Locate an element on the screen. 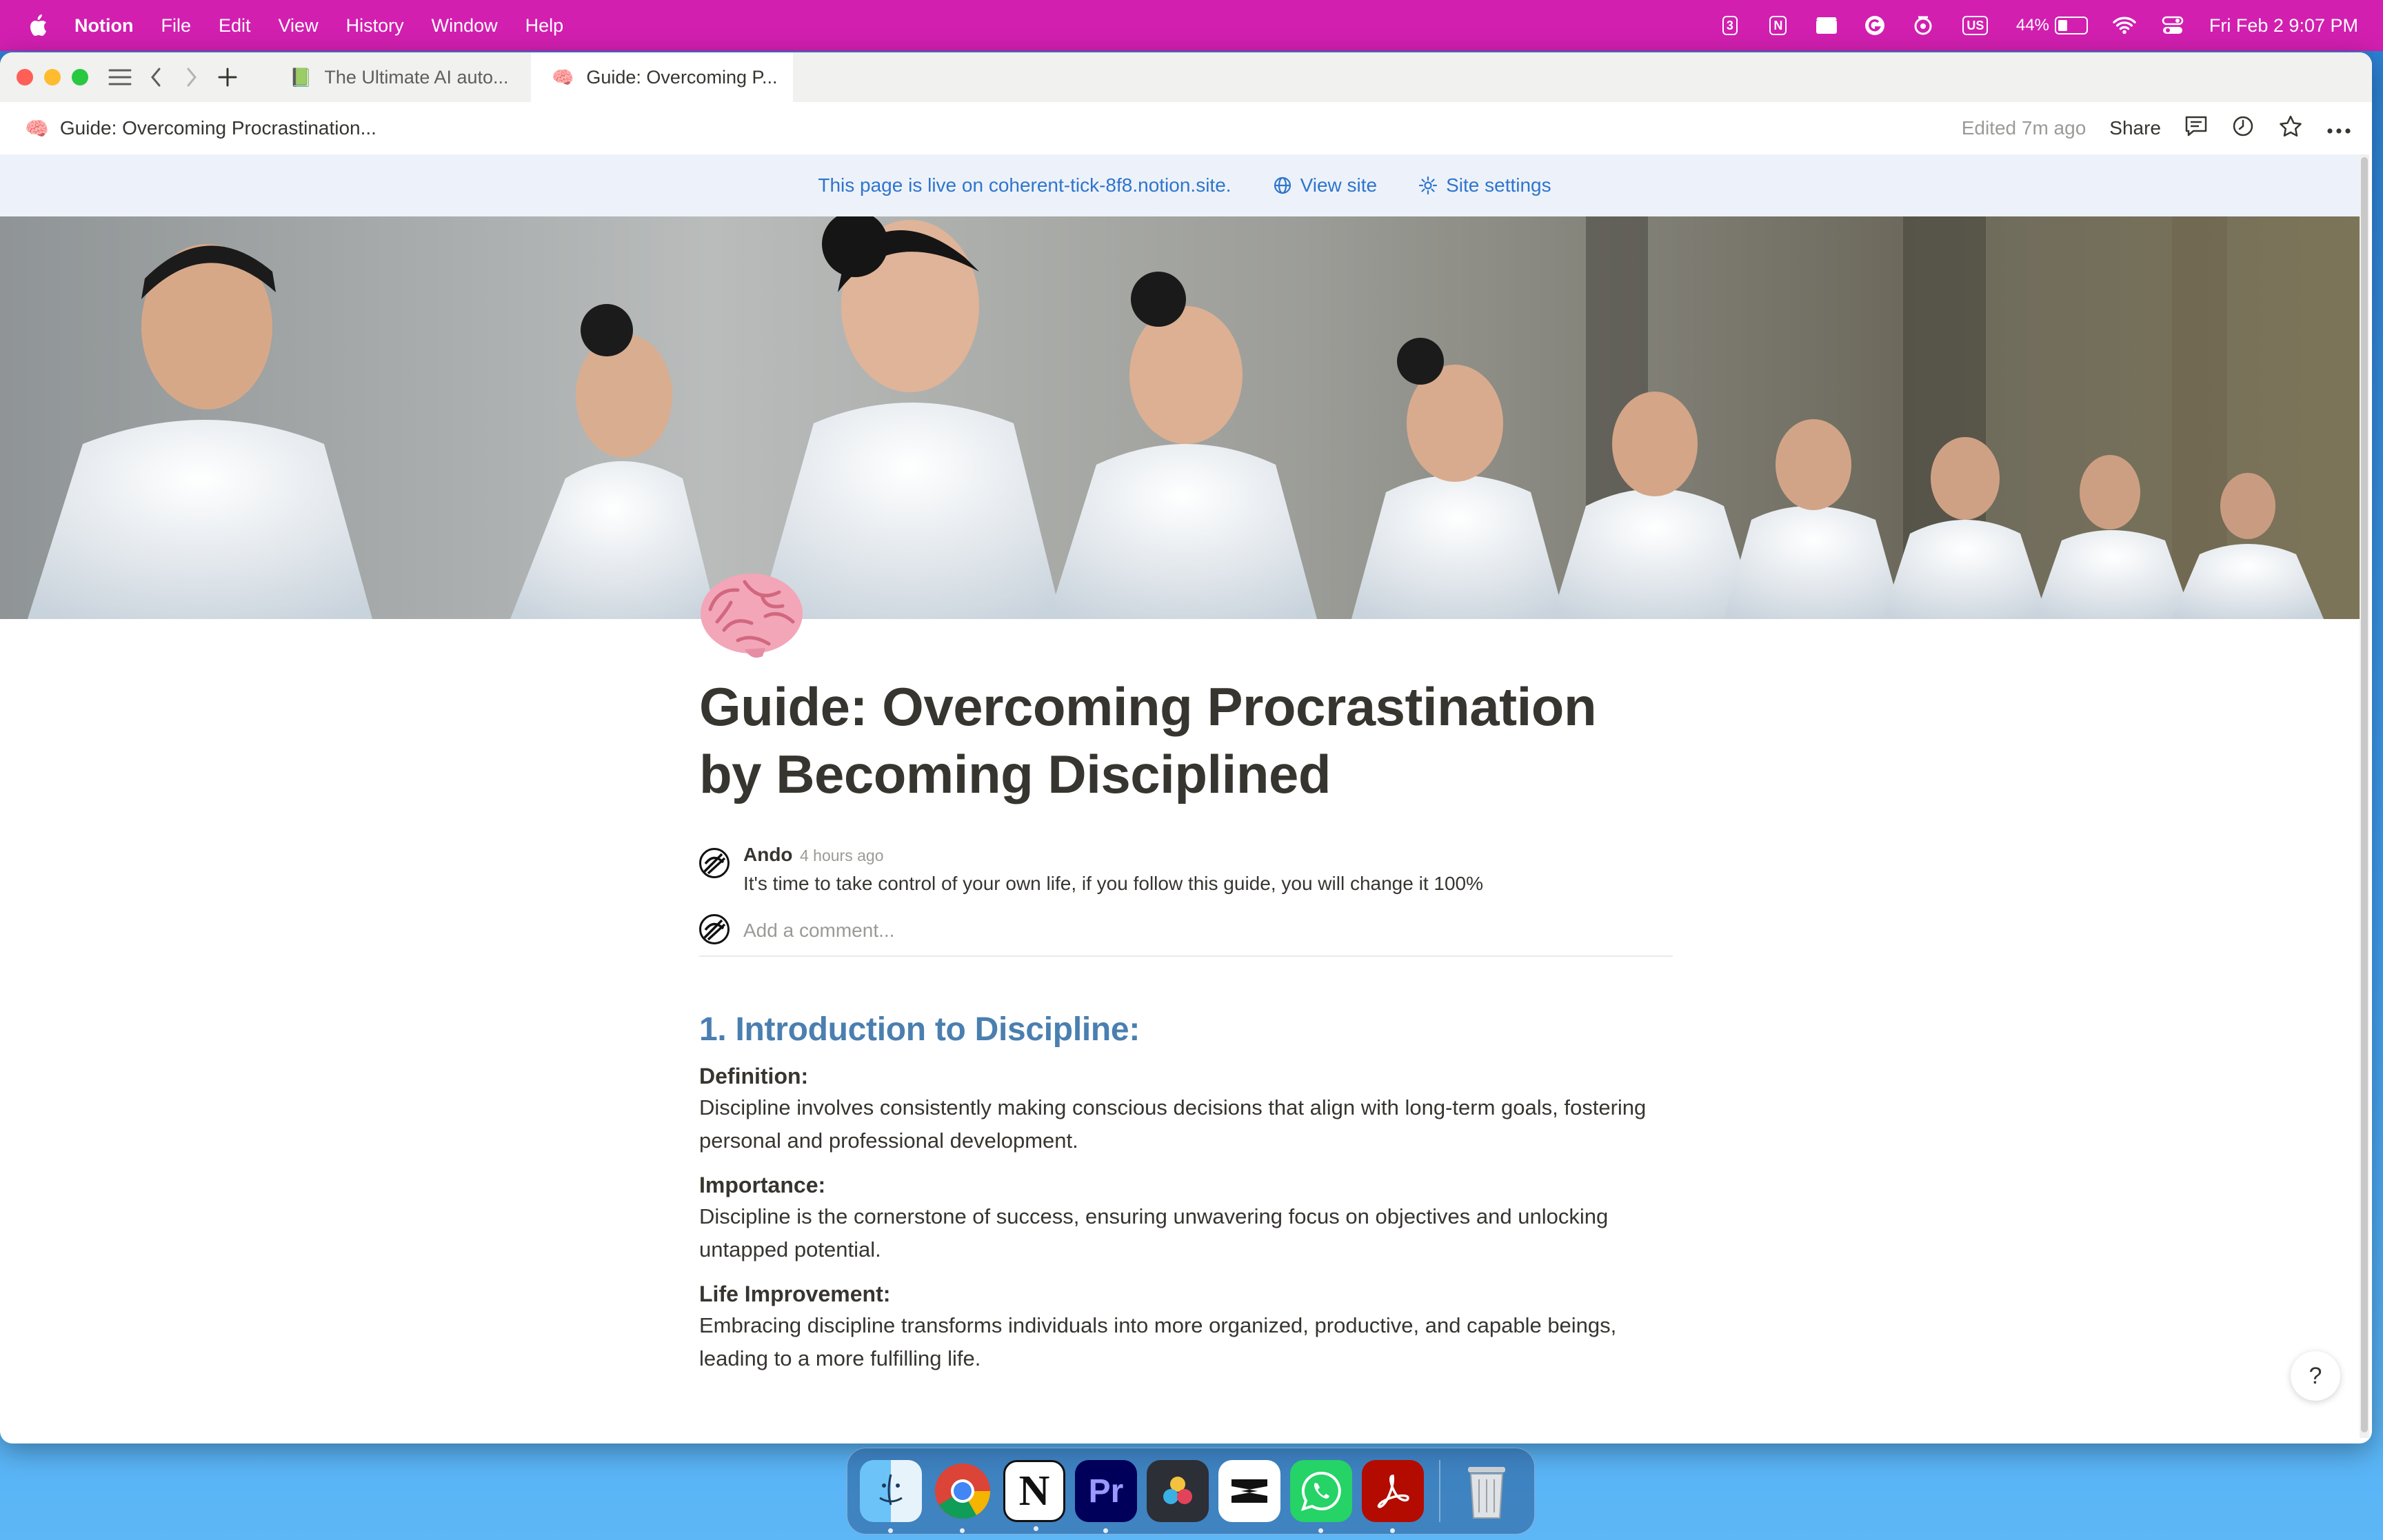 The width and height of the screenshot is (2383, 1540). comments-icon is located at coordinates (2196, 129).